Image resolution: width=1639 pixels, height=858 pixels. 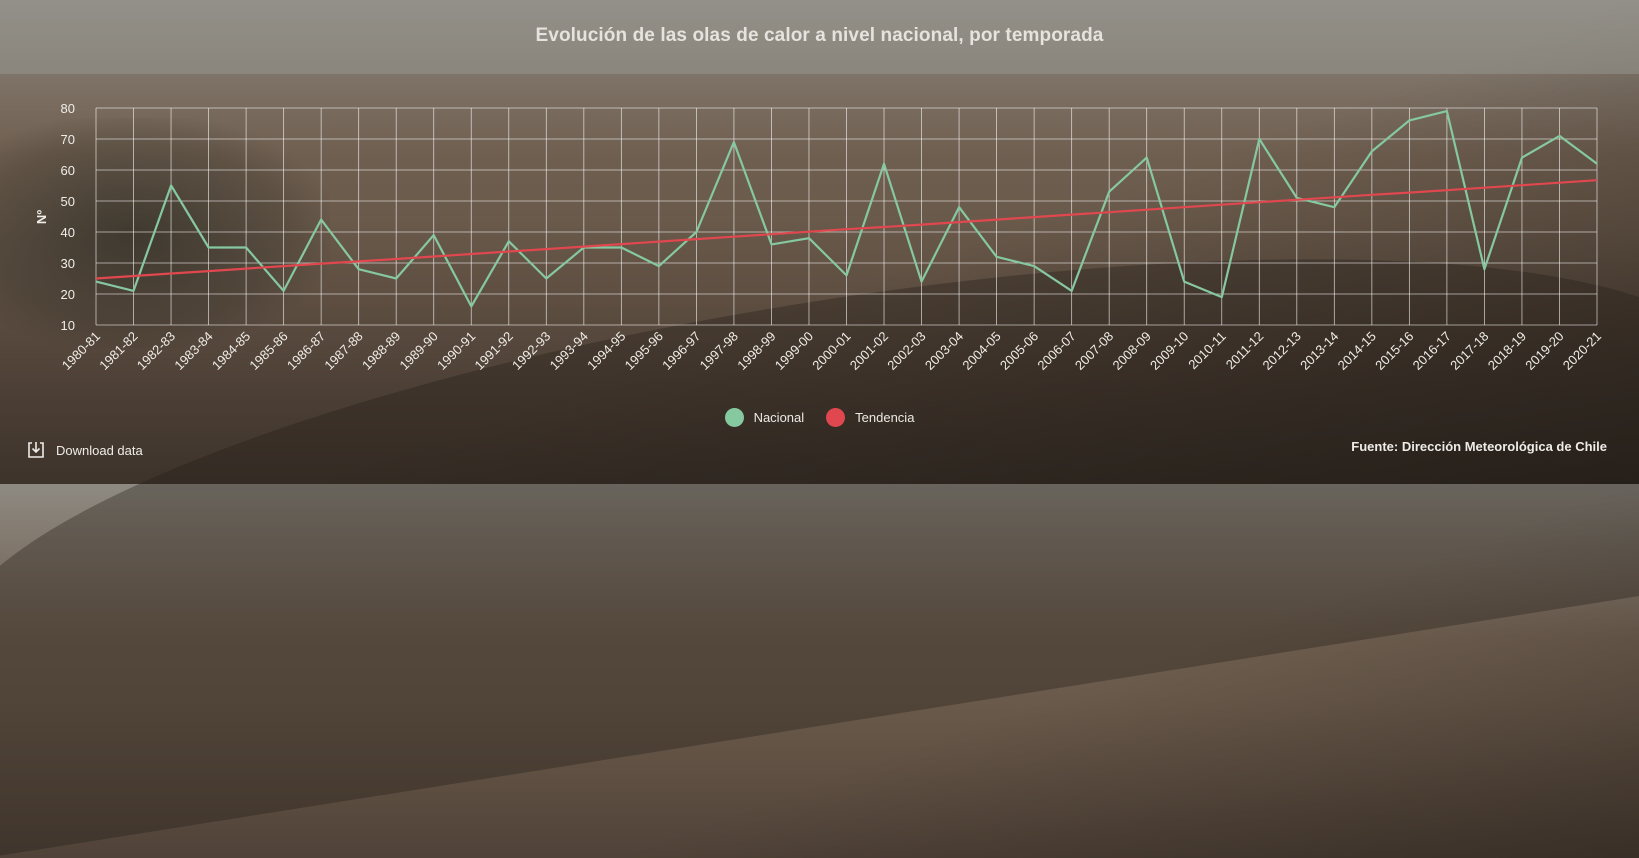 I want to click on x-tick-label: 2005-06, so click(x=1019, y=351).